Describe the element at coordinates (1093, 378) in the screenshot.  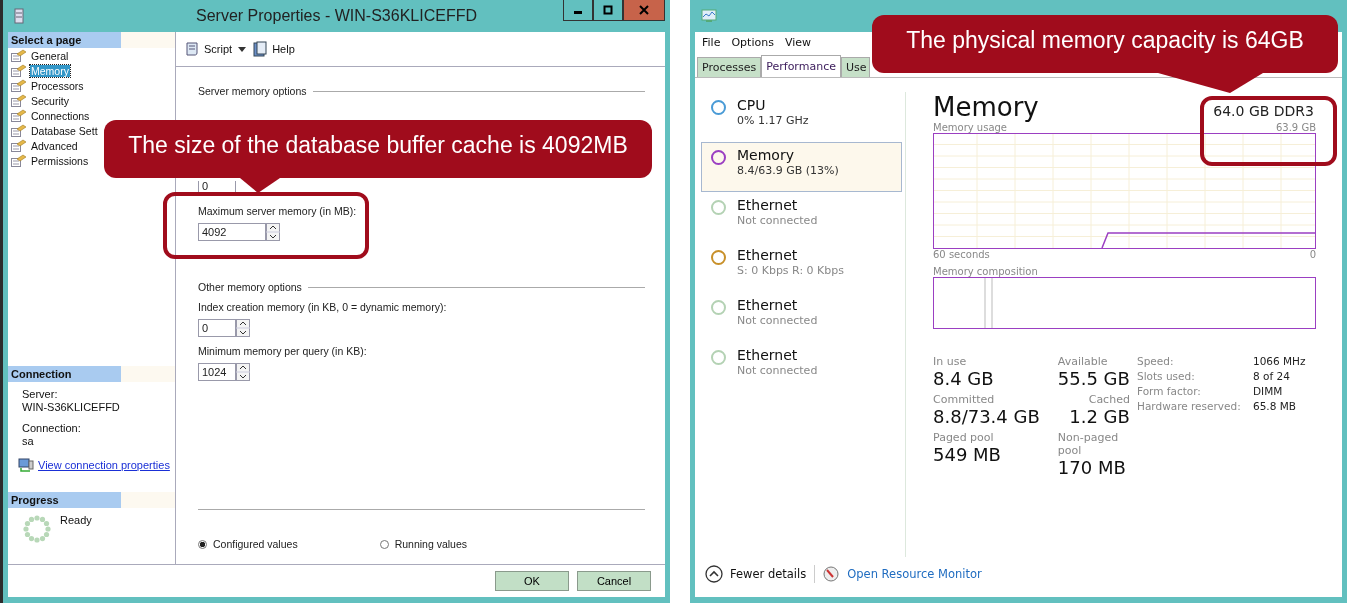
I see `stat-value: 55.5 GB` at that location.